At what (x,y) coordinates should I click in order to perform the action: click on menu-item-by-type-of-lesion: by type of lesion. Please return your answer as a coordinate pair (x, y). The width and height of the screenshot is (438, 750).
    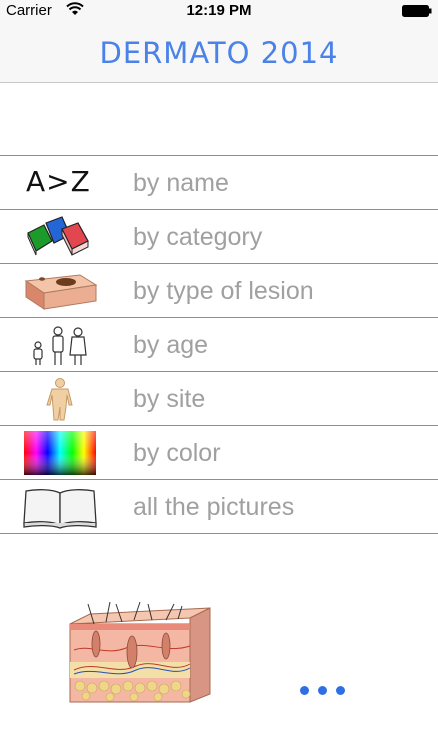
    Looking at the image, I should click on (219, 291).